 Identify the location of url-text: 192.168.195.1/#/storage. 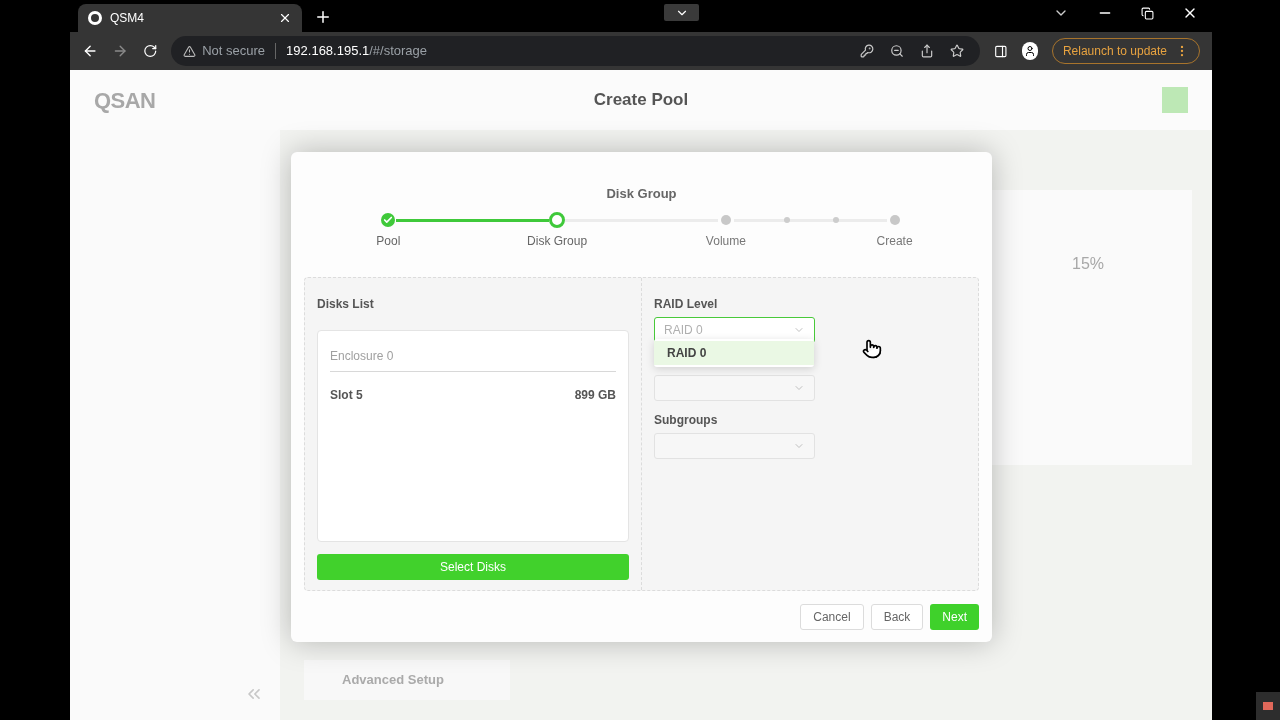
(357, 51).